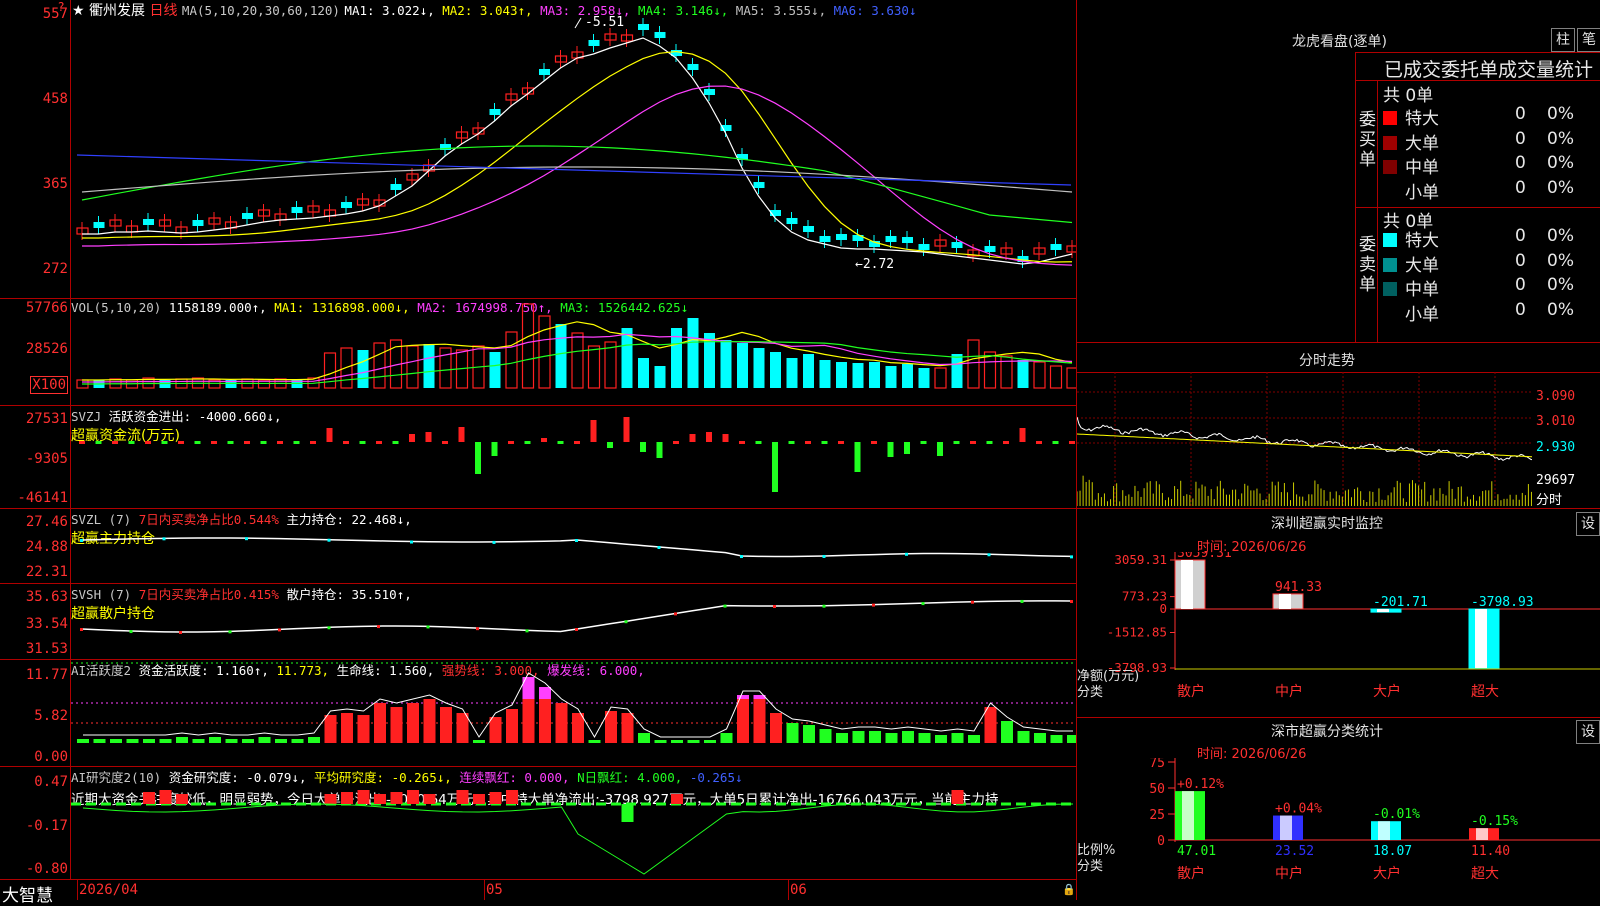 The image size is (1600, 906). I want to click on lock-icon: 🔒, so click(1069, 889).